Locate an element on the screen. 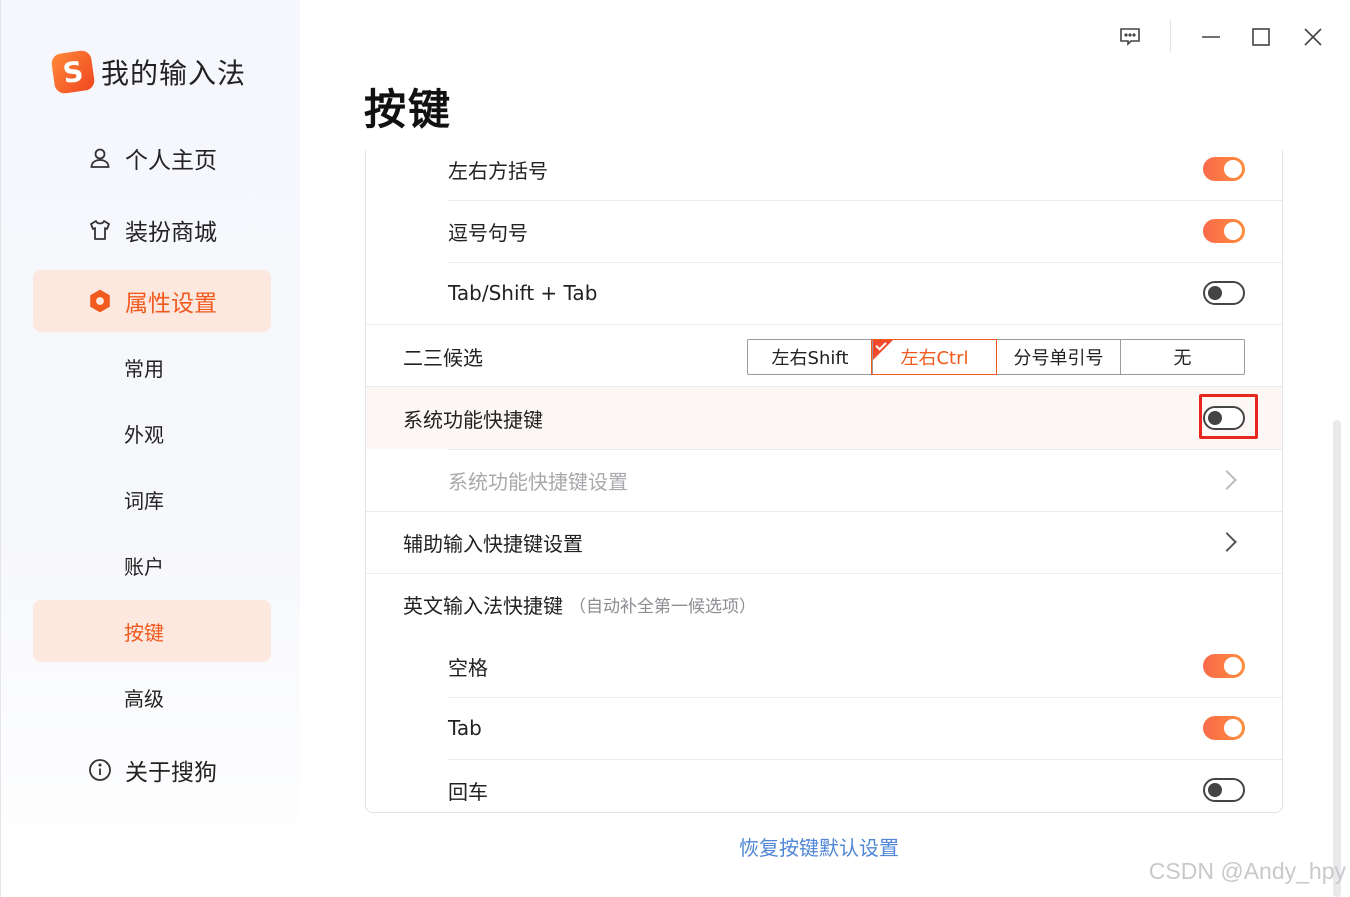  maximize-button is located at coordinates (1261, 37).